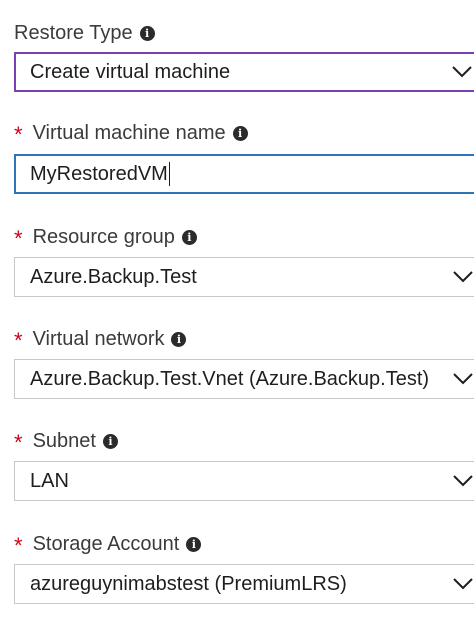 Image resolution: width=474 pixels, height=624 pixels. What do you see at coordinates (64, 440) in the screenshot?
I see `subnet-label: Subnet` at bounding box center [64, 440].